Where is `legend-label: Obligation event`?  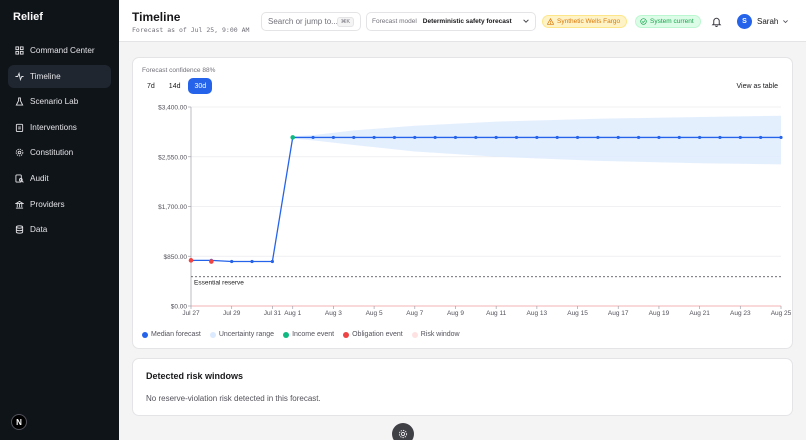
legend-label: Obligation event is located at coordinates (377, 334).